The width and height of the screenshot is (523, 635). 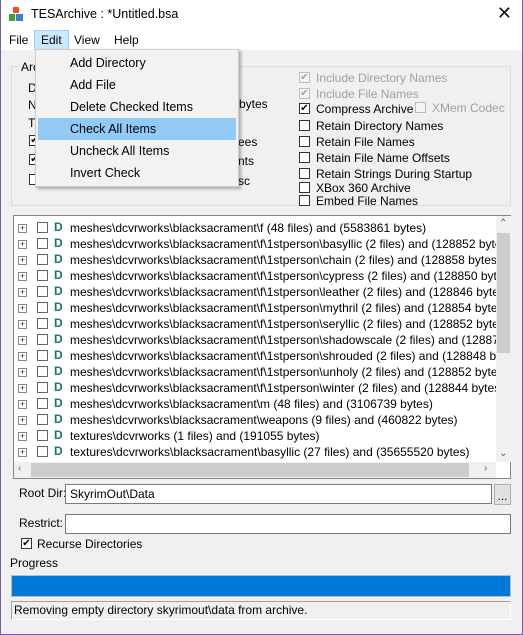 I want to click on close-icon: ✕, so click(x=504, y=13).